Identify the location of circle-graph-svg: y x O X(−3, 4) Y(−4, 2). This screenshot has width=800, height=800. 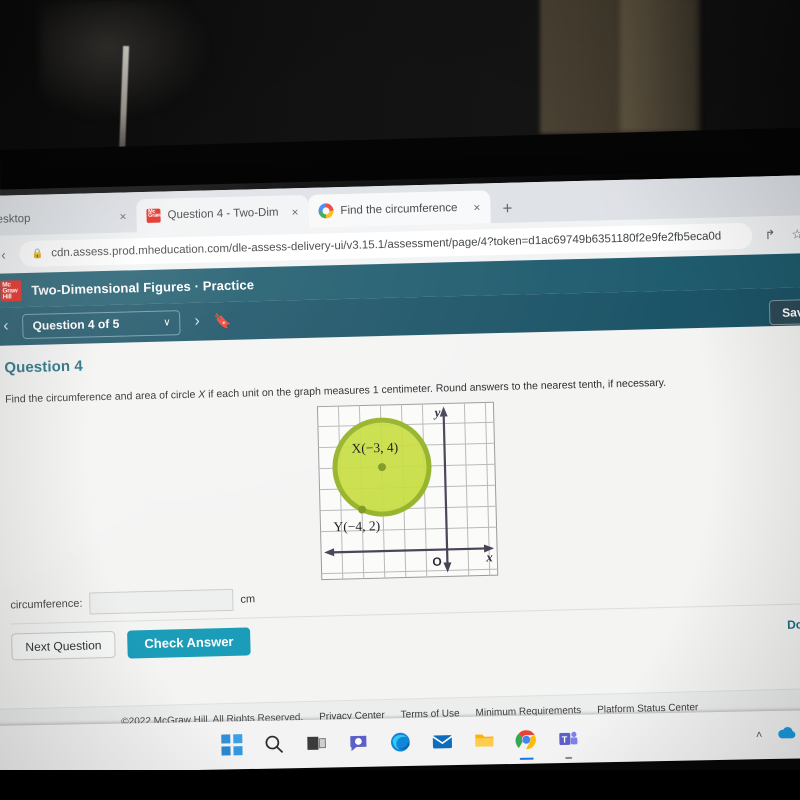
(407, 490).